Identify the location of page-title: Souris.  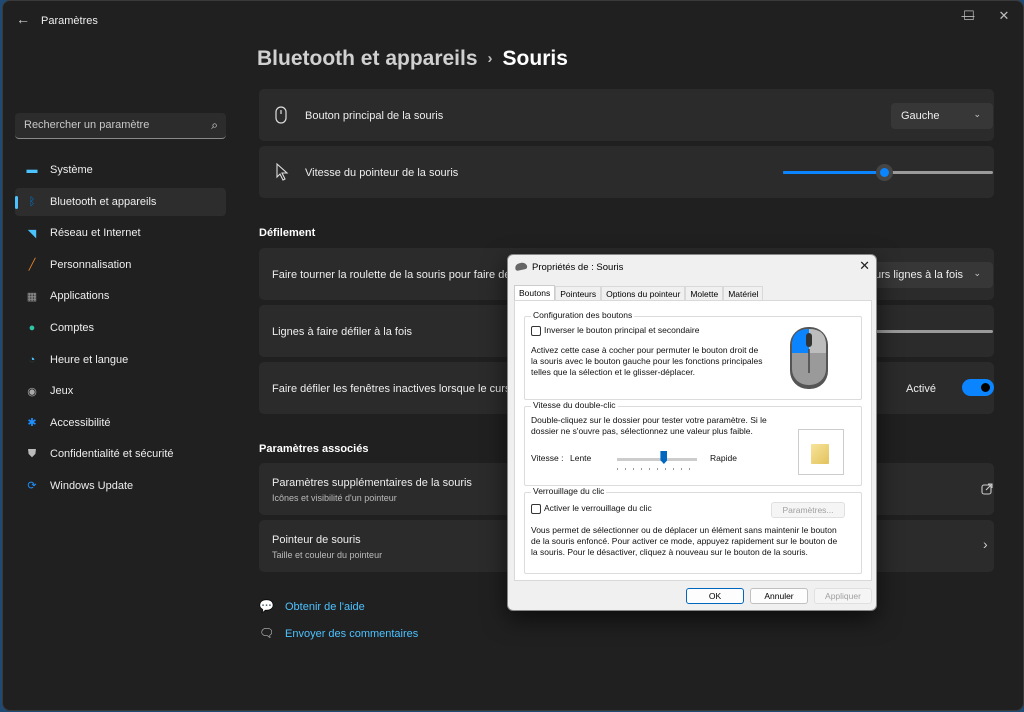
(535, 58).